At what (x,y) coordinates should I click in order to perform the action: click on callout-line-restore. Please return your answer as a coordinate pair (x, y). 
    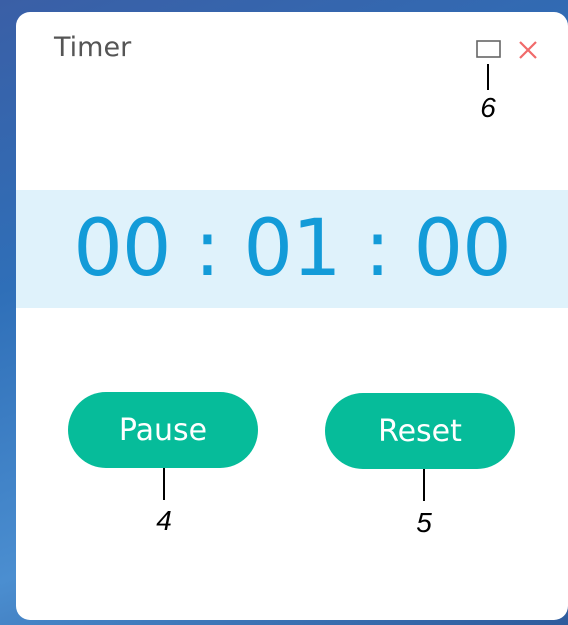
    Looking at the image, I should click on (488, 77).